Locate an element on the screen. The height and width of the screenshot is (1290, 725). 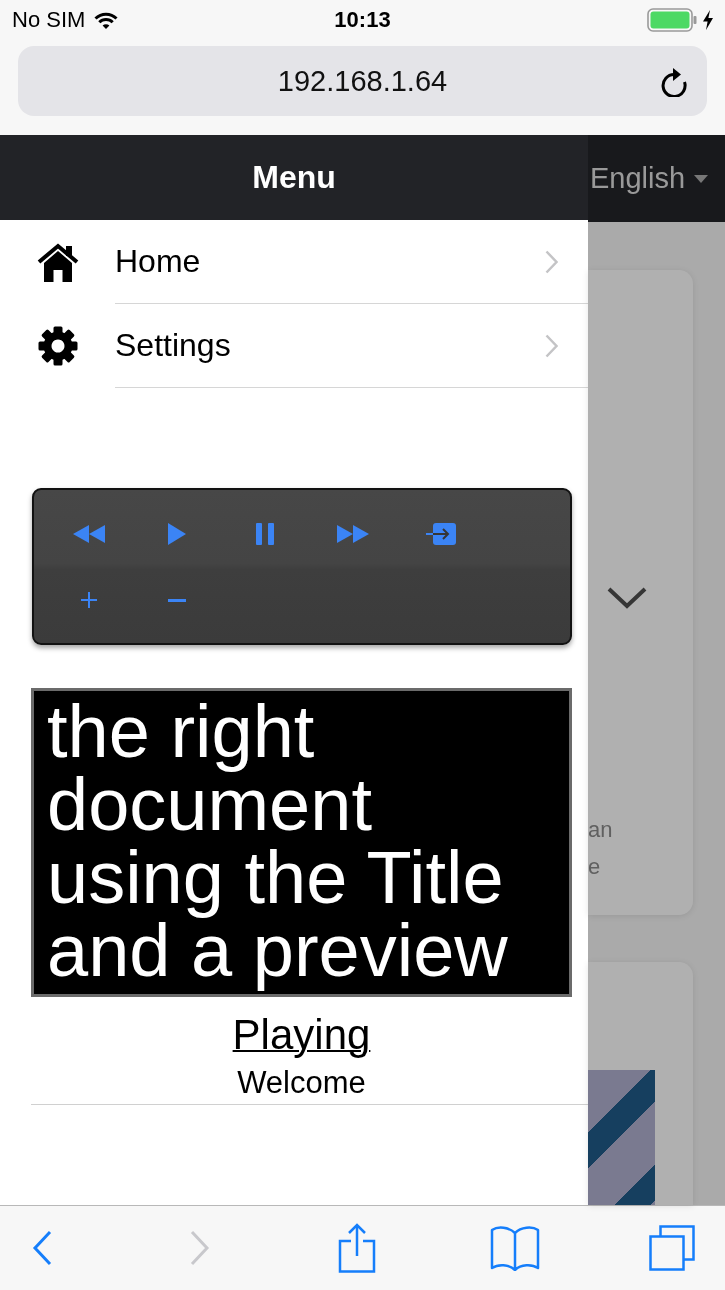
gear-icon is located at coordinates (57, 346).